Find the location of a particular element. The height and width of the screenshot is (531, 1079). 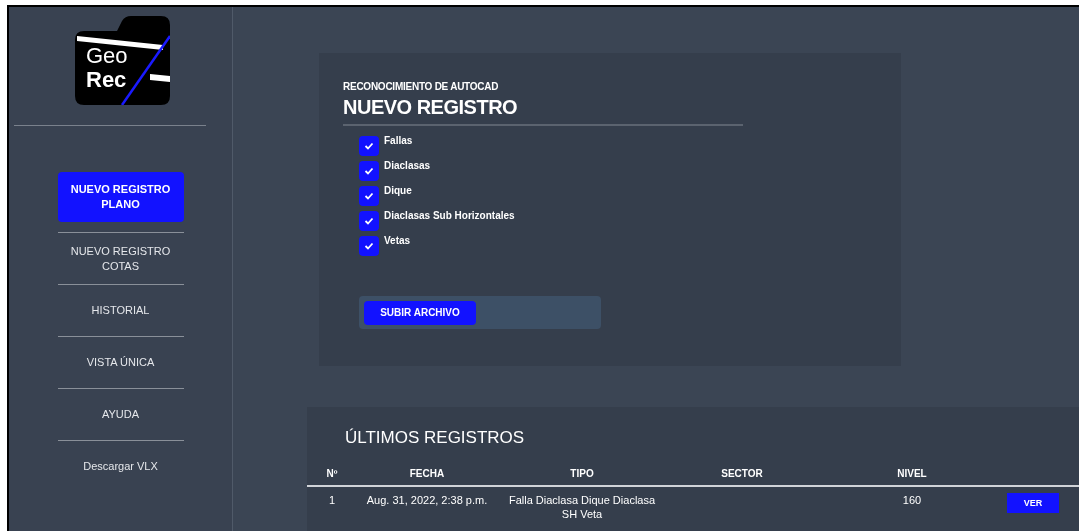

sidebar-item: NUEVO REGISTRO PLANO is located at coordinates (120, 197).